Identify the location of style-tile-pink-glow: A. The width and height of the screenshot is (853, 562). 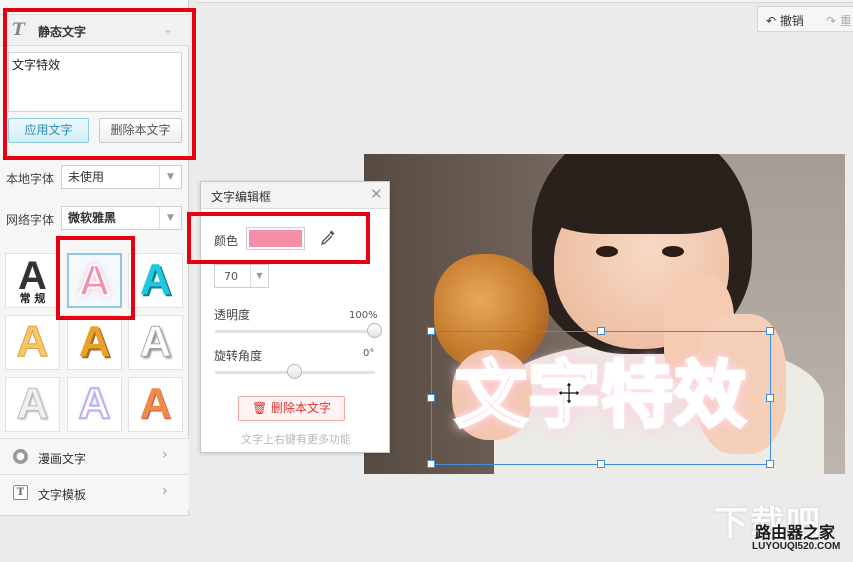
(94, 280).